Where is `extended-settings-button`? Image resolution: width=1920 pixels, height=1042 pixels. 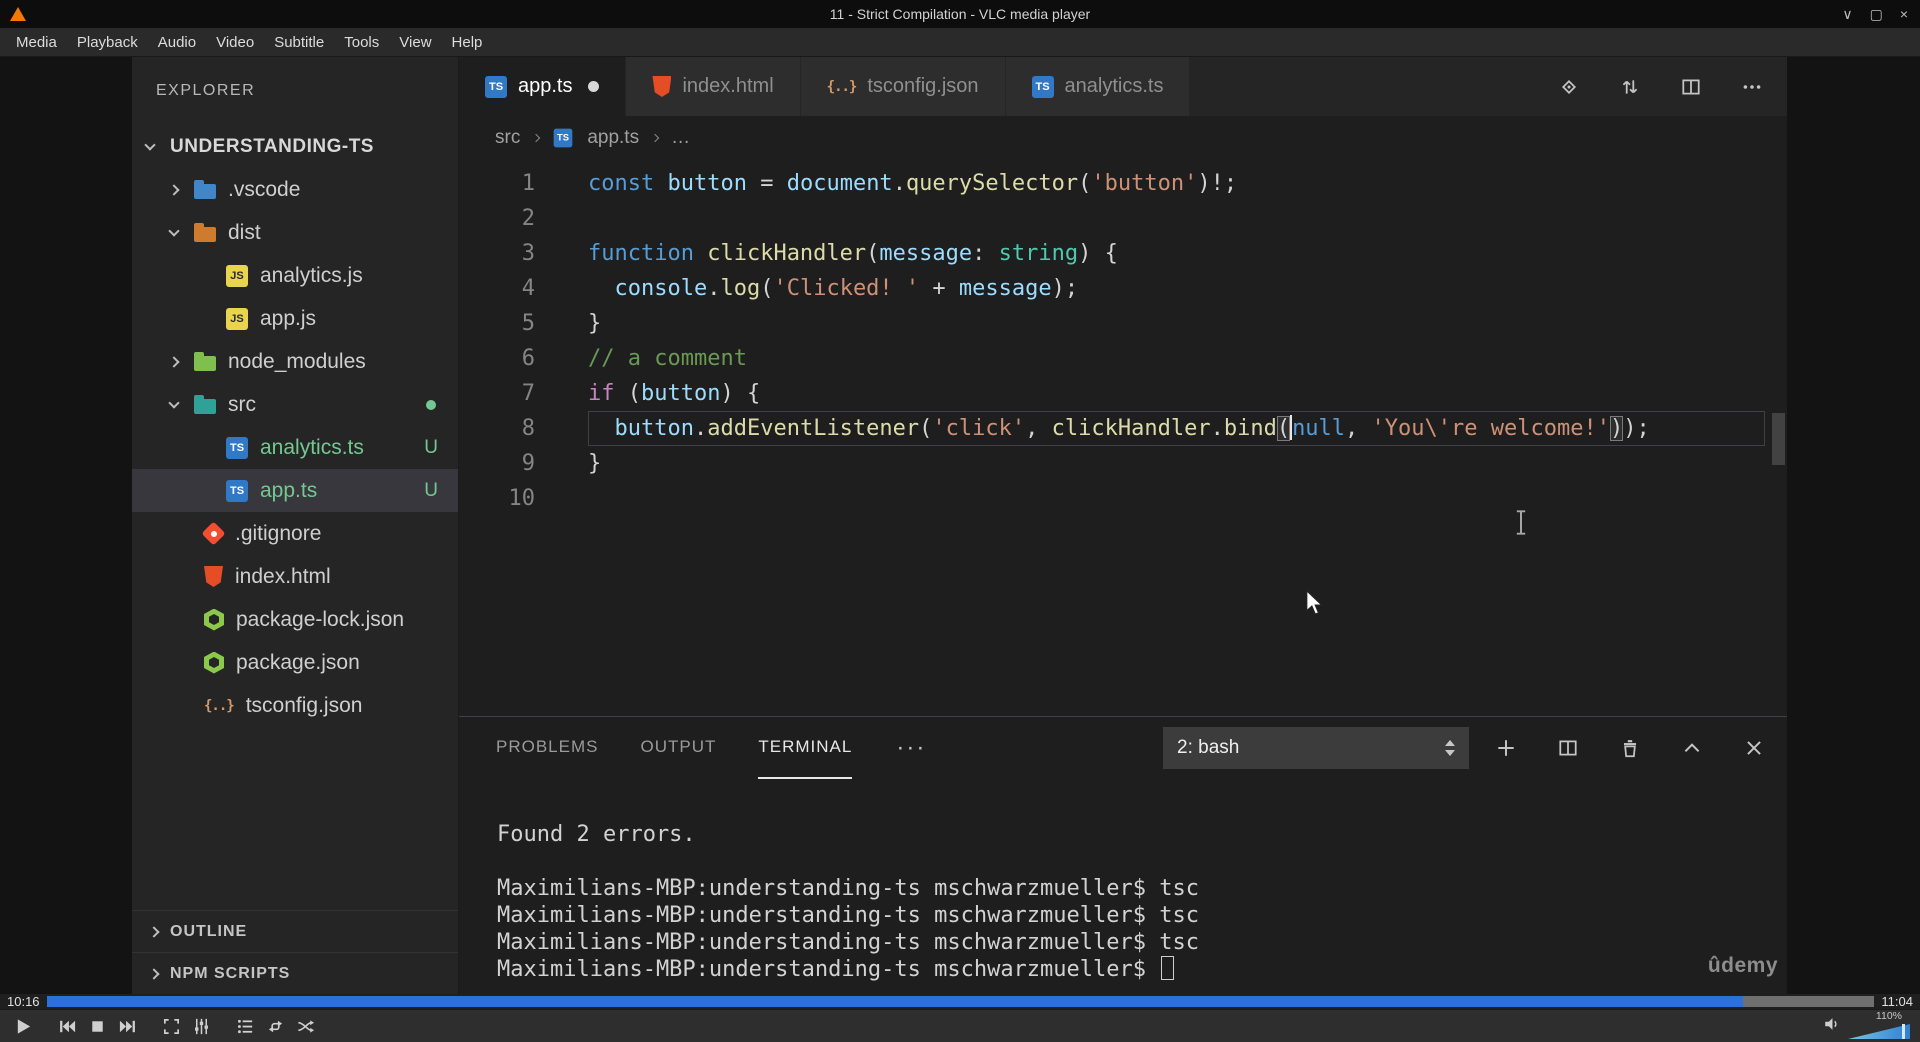 extended-settings-button is located at coordinates (201, 1026).